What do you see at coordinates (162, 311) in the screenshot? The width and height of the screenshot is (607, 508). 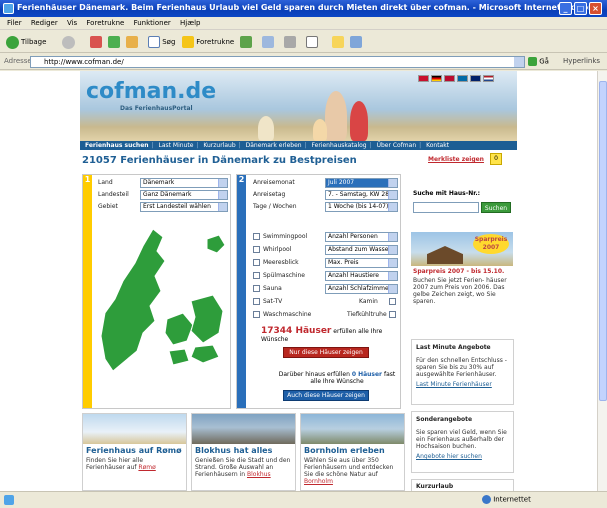 I see `denmark-map` at bounding box center [162, 311].